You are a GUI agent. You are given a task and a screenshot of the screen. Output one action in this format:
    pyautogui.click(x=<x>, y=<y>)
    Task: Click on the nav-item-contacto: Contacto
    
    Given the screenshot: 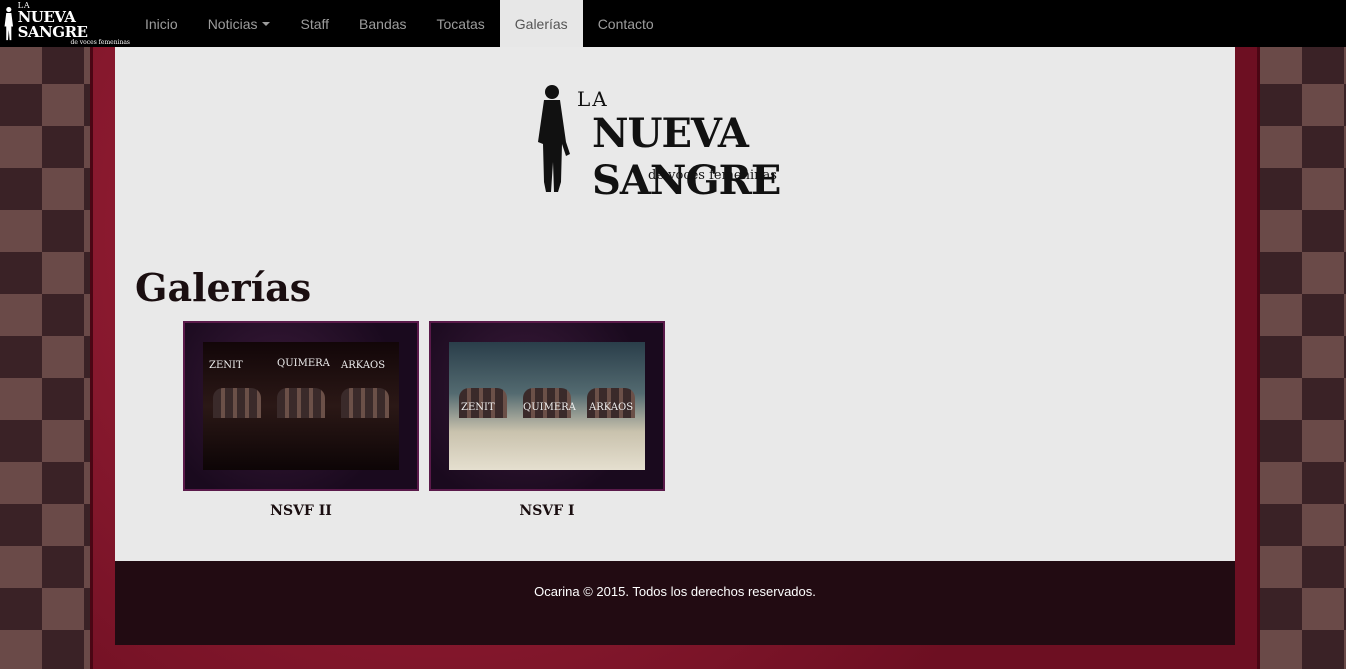 What is the action you would take?
    pyautogui.click(x=626, y=23)
    